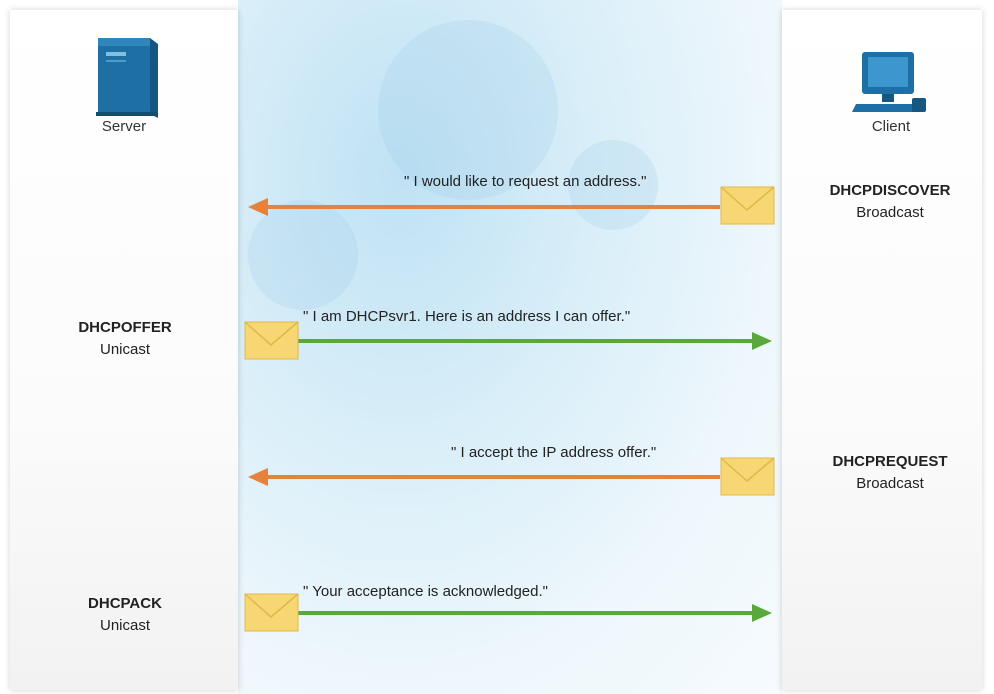 The image size is (994, 694). Describe the element at coordinates (425, 591) in the screenshot. I see `message-quote: " Your acceptance is acknowledged."` at that location.